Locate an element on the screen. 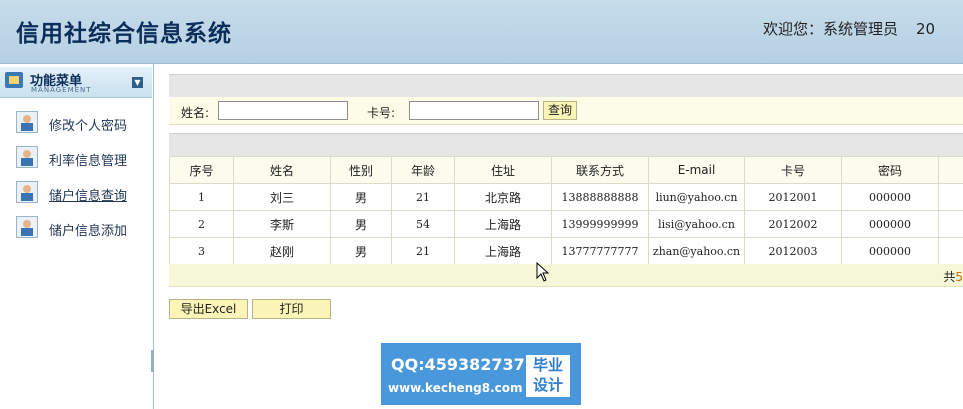 Image resolution: width=963 pixels, height=409 pixels. card-label: 卡号: is located at coordinates (381, 113).